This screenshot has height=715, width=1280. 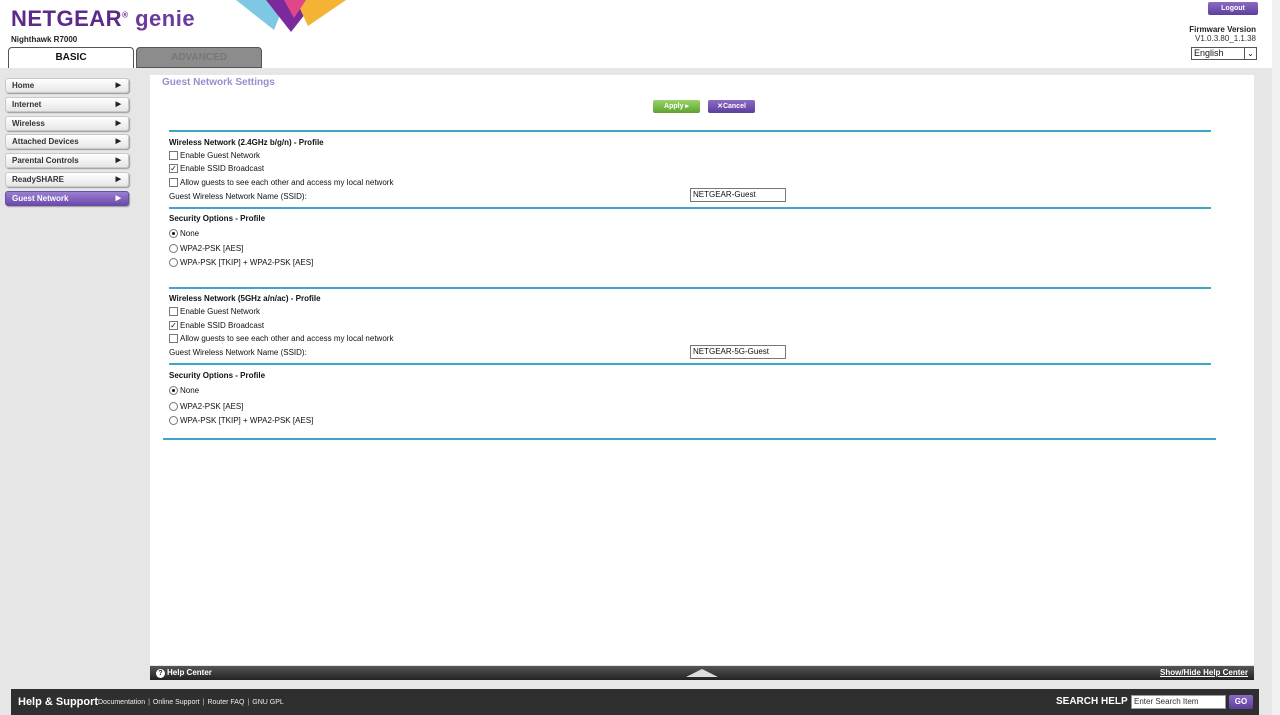 What do you see at coordinates (1276, 357) in the screenshot?
I see `scrollbar` at bounding box center [1276, 357].